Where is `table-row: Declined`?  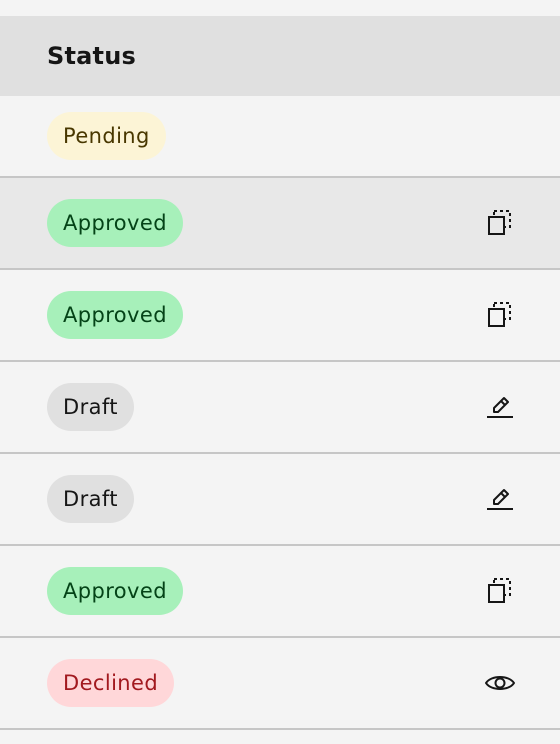 table-row: Declined is located at coordinates (280, 684).